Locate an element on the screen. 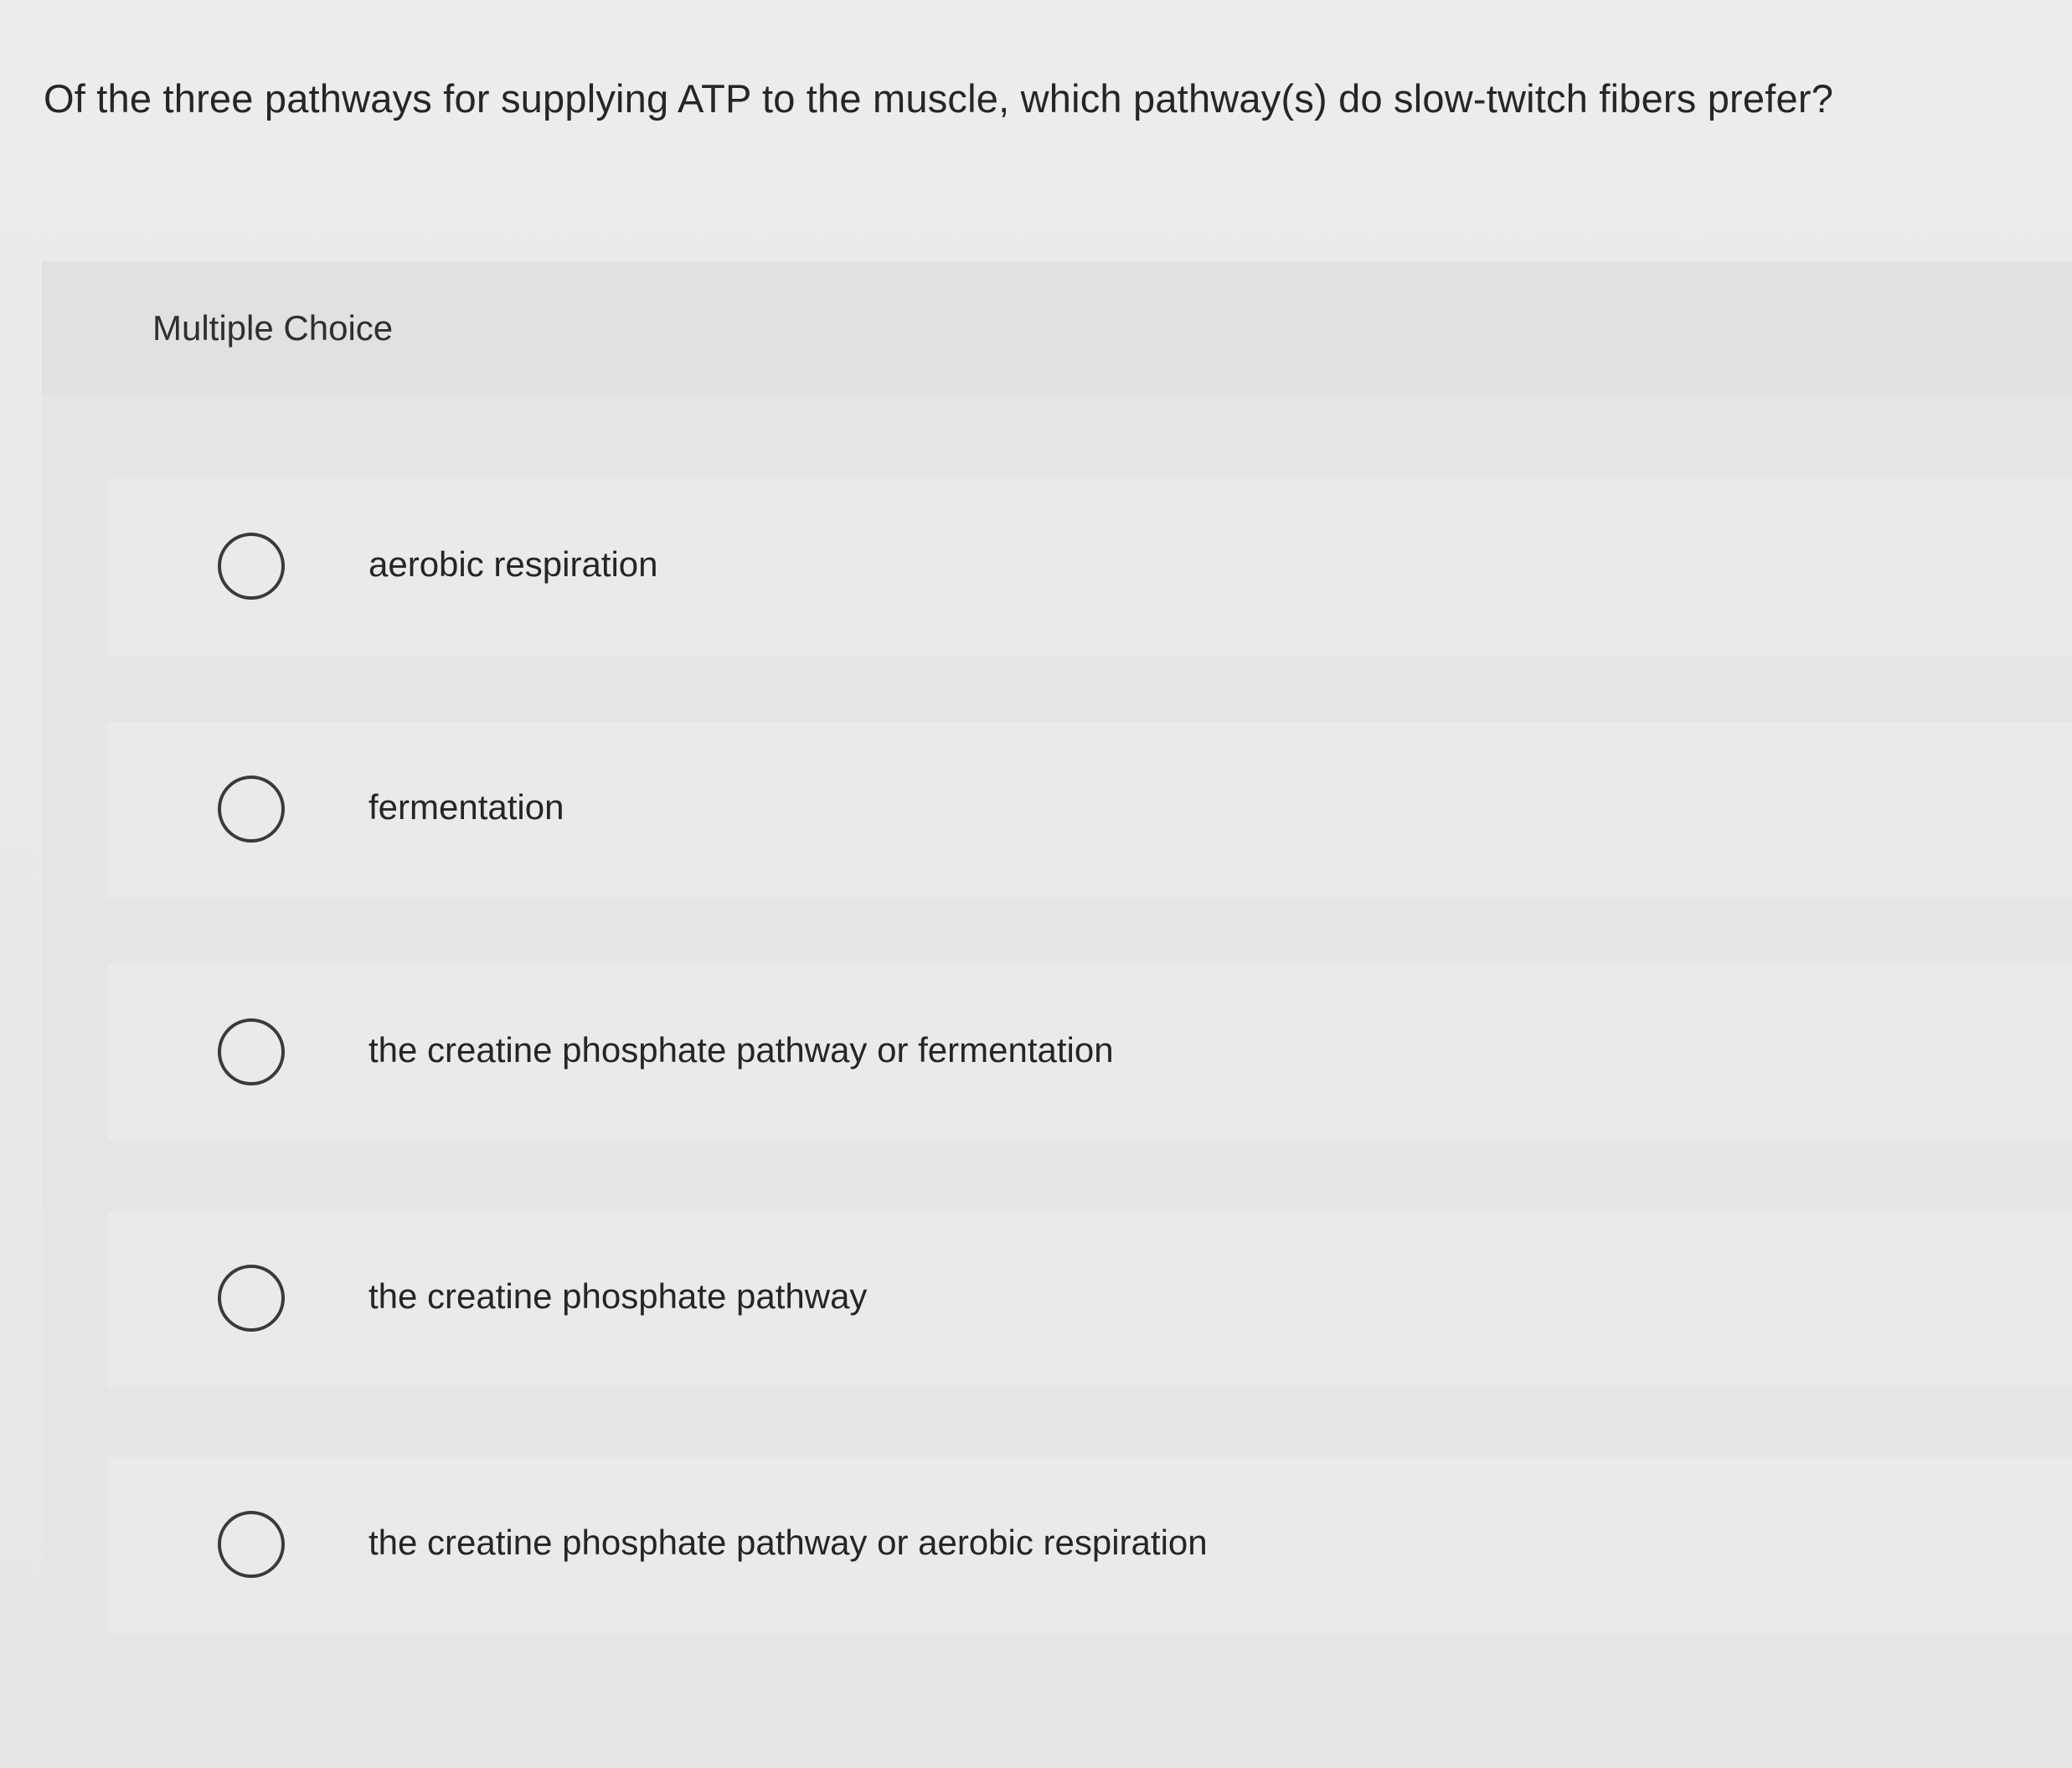 The height and width of the screenshot is (1768, 2072). panel-header: Multiple Choice is located at coordinates (1057, 328).